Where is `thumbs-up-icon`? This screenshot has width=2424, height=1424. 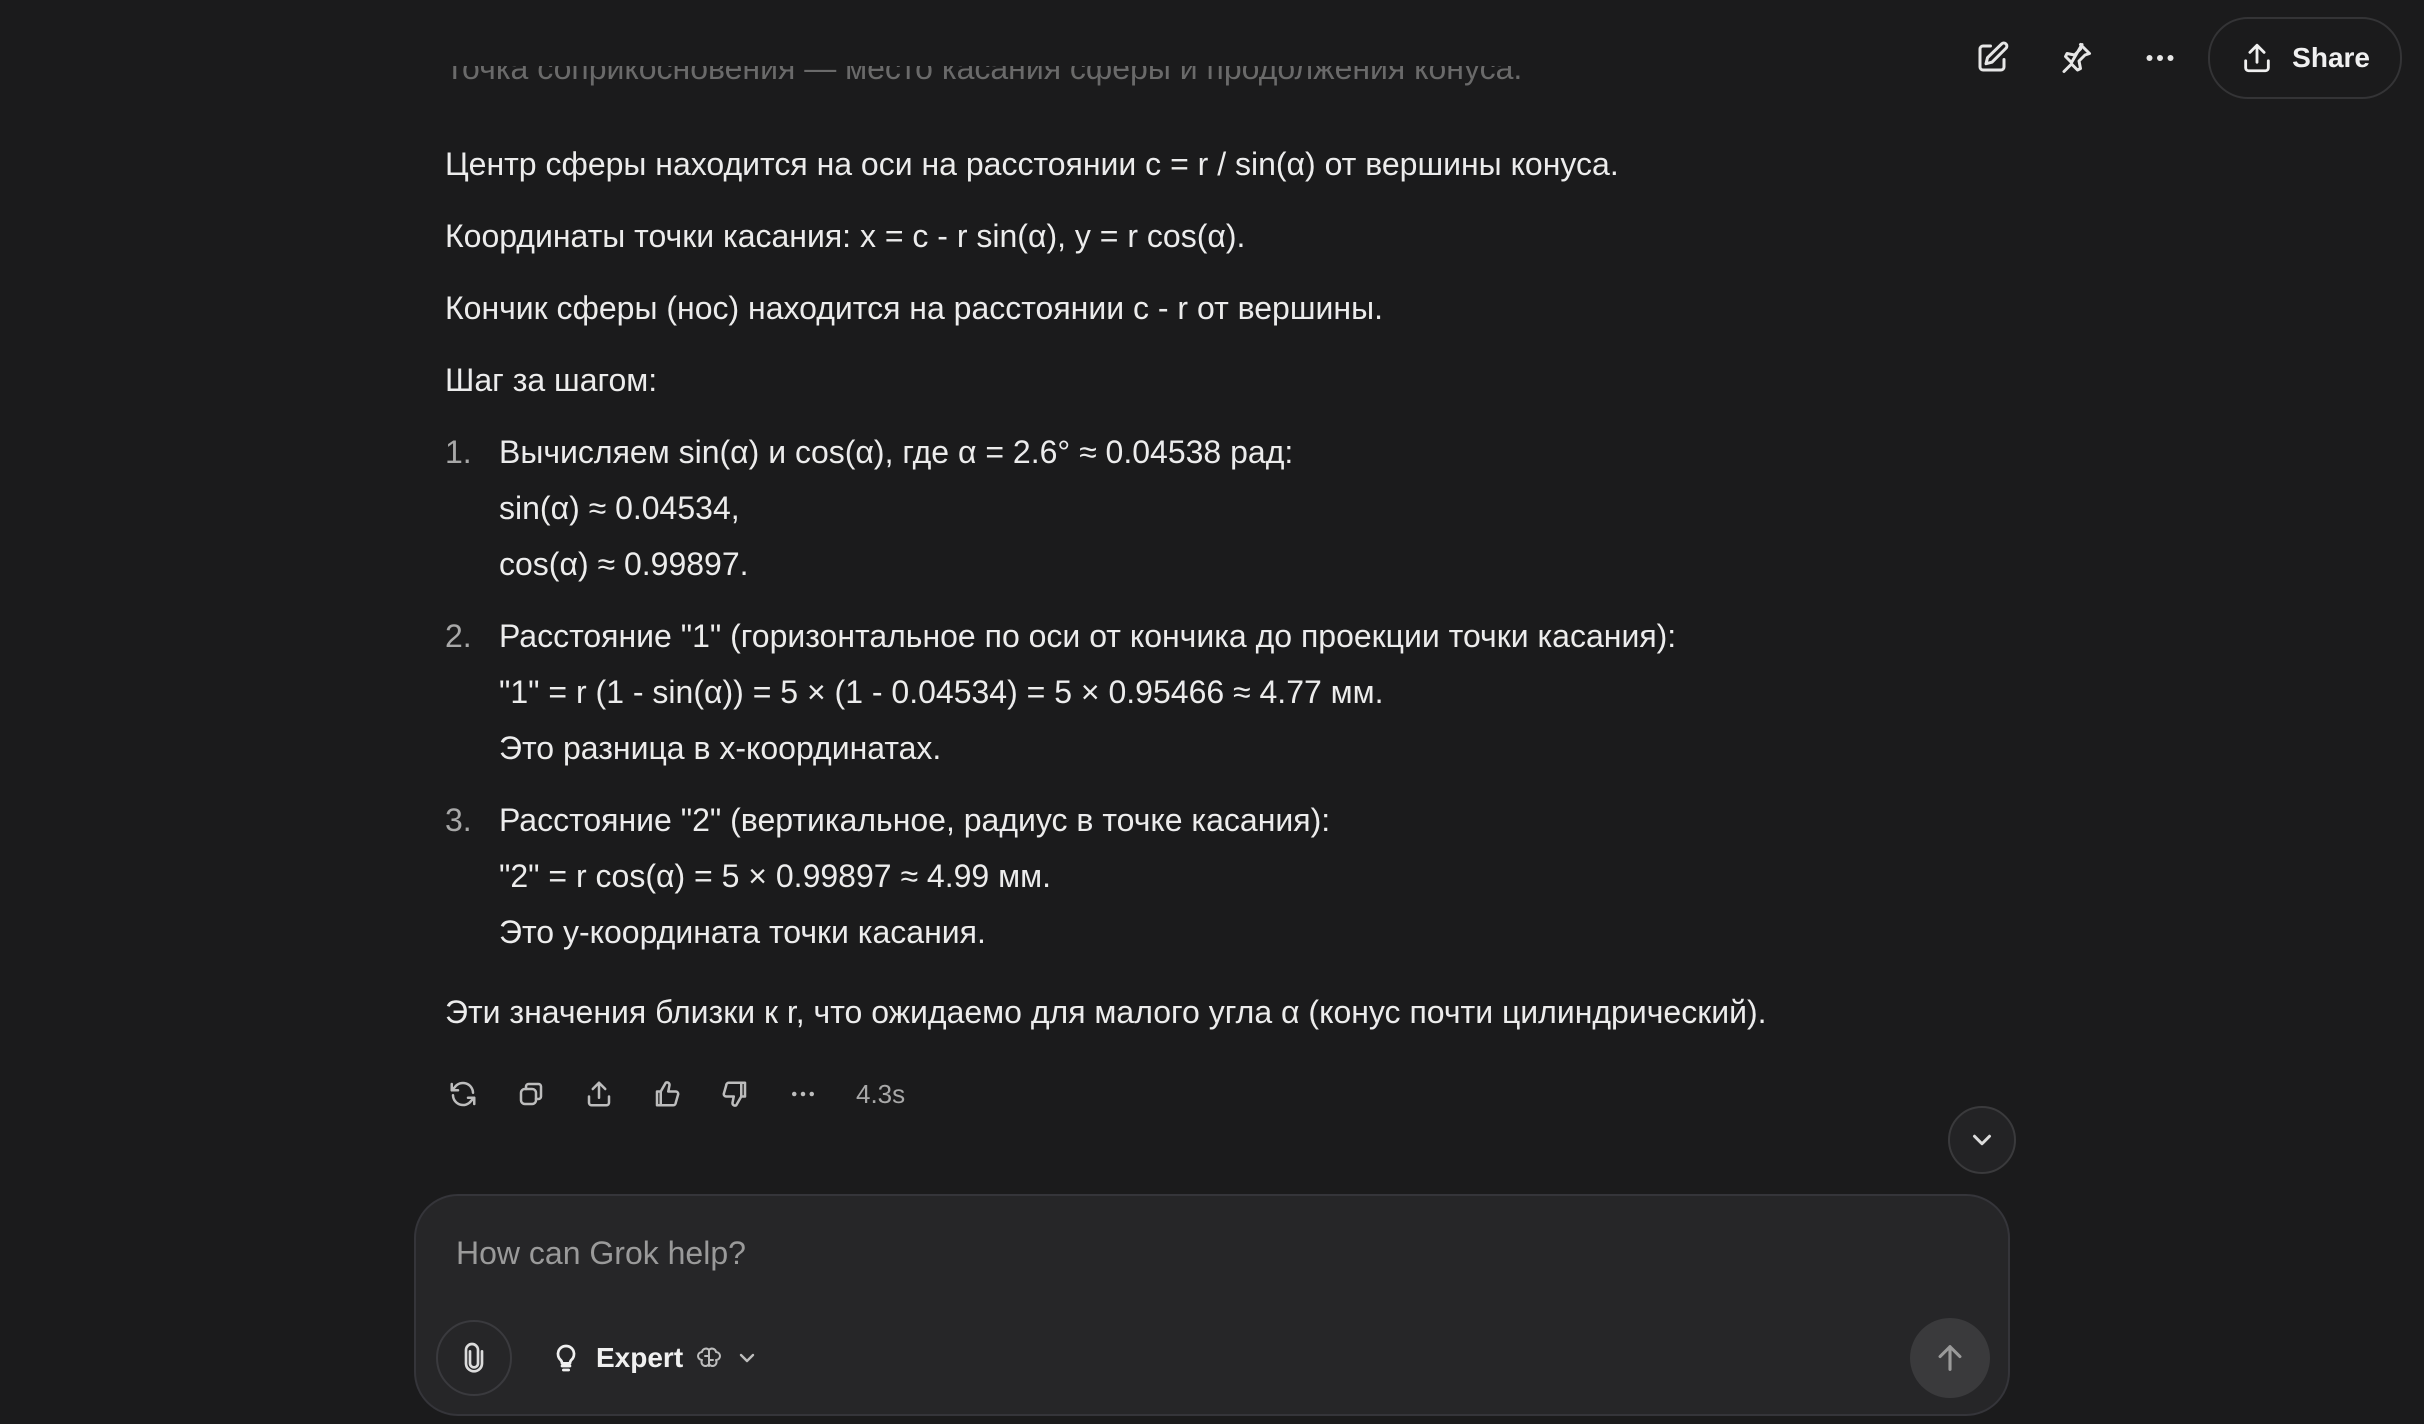
thumbs-up-icon is located at coordinates (678, 1094).